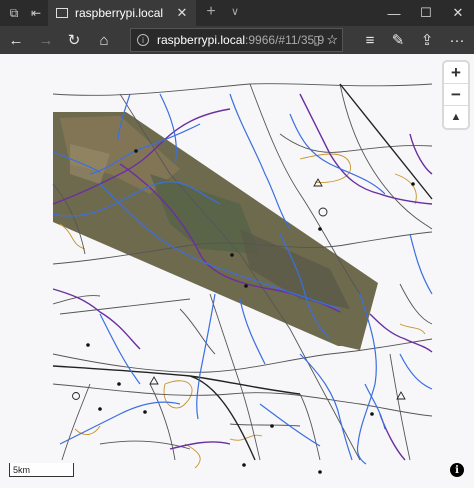 This screenshot has height=488, width=474. I want to click on home-button: ⌂, so click(104, 40).